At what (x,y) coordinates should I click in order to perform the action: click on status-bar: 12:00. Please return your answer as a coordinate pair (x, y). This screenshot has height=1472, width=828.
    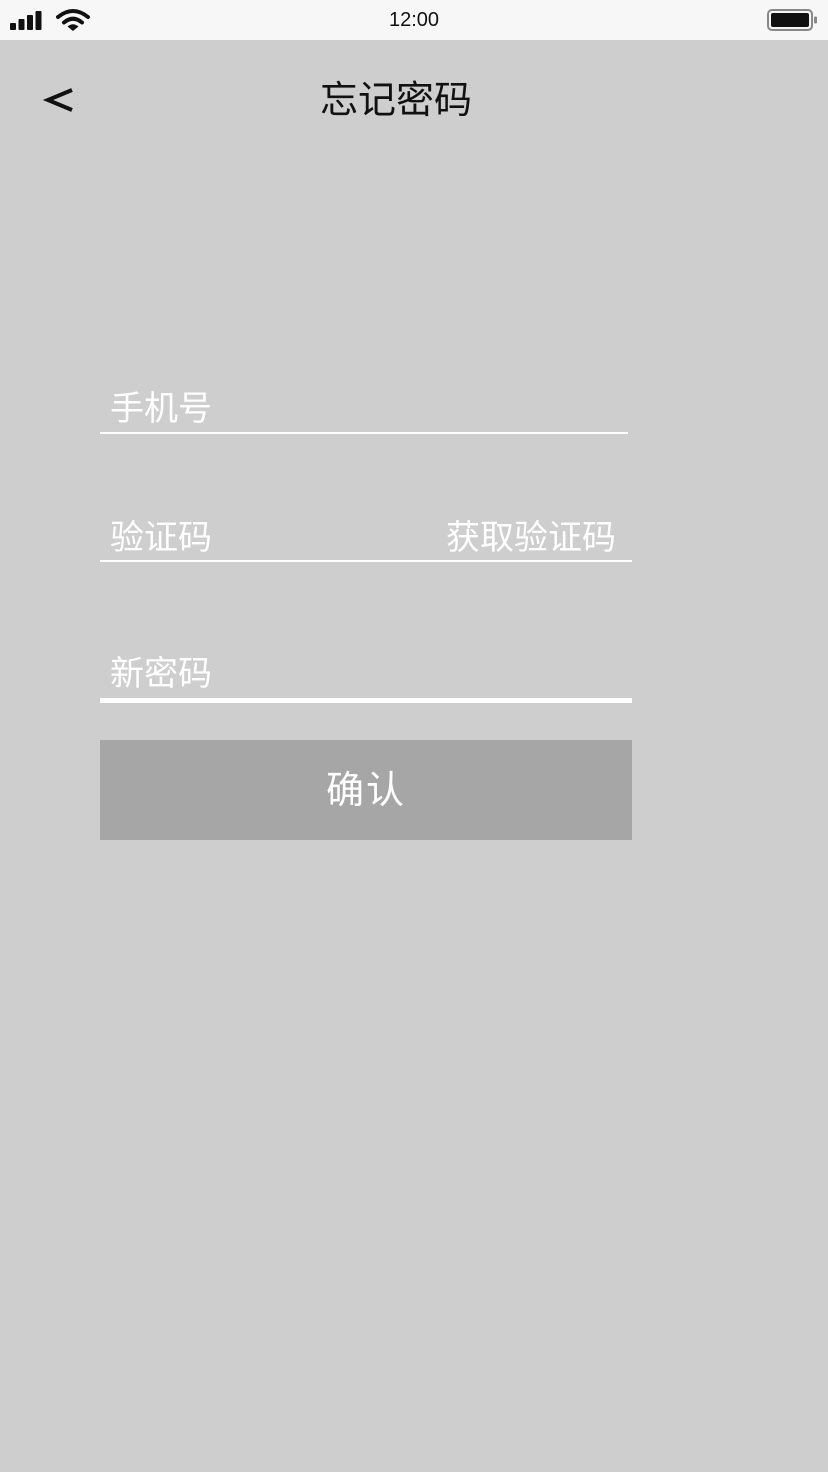
    Looking at the image, I should click on (414, 20).